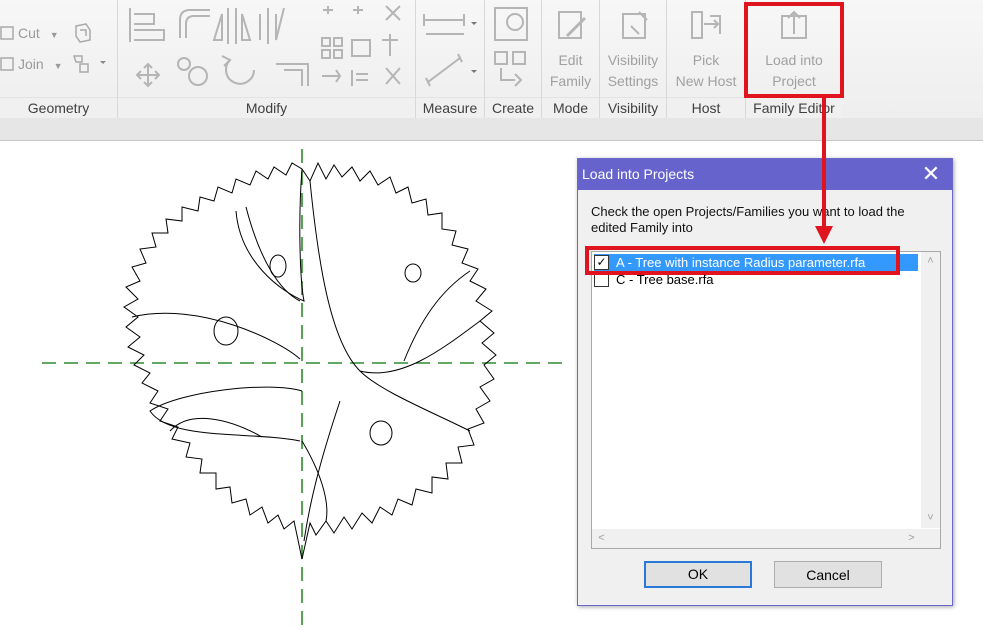 This screenshot has width=983, height=630. I want to click on annotation-arrow, so click(824, 171).